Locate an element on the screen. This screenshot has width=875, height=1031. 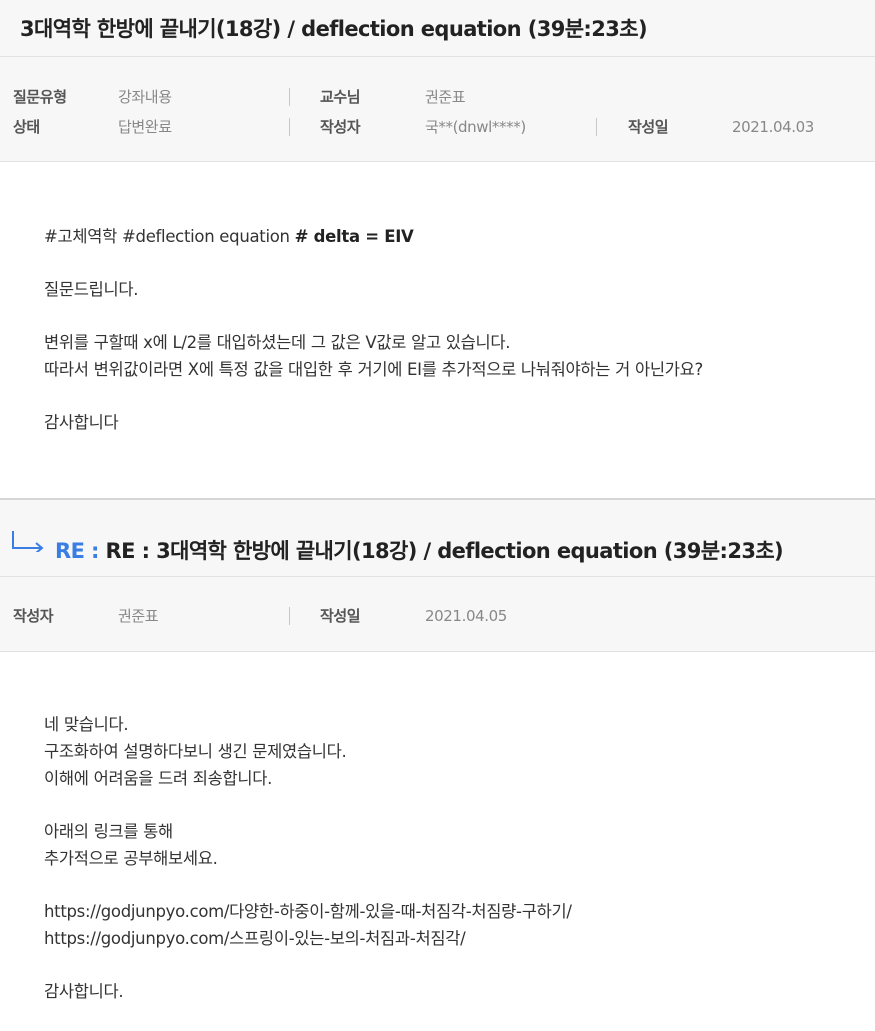
reply-meta: 작성자 권준표 작성일 2021.04.05 is located at coordinates (437, 614).